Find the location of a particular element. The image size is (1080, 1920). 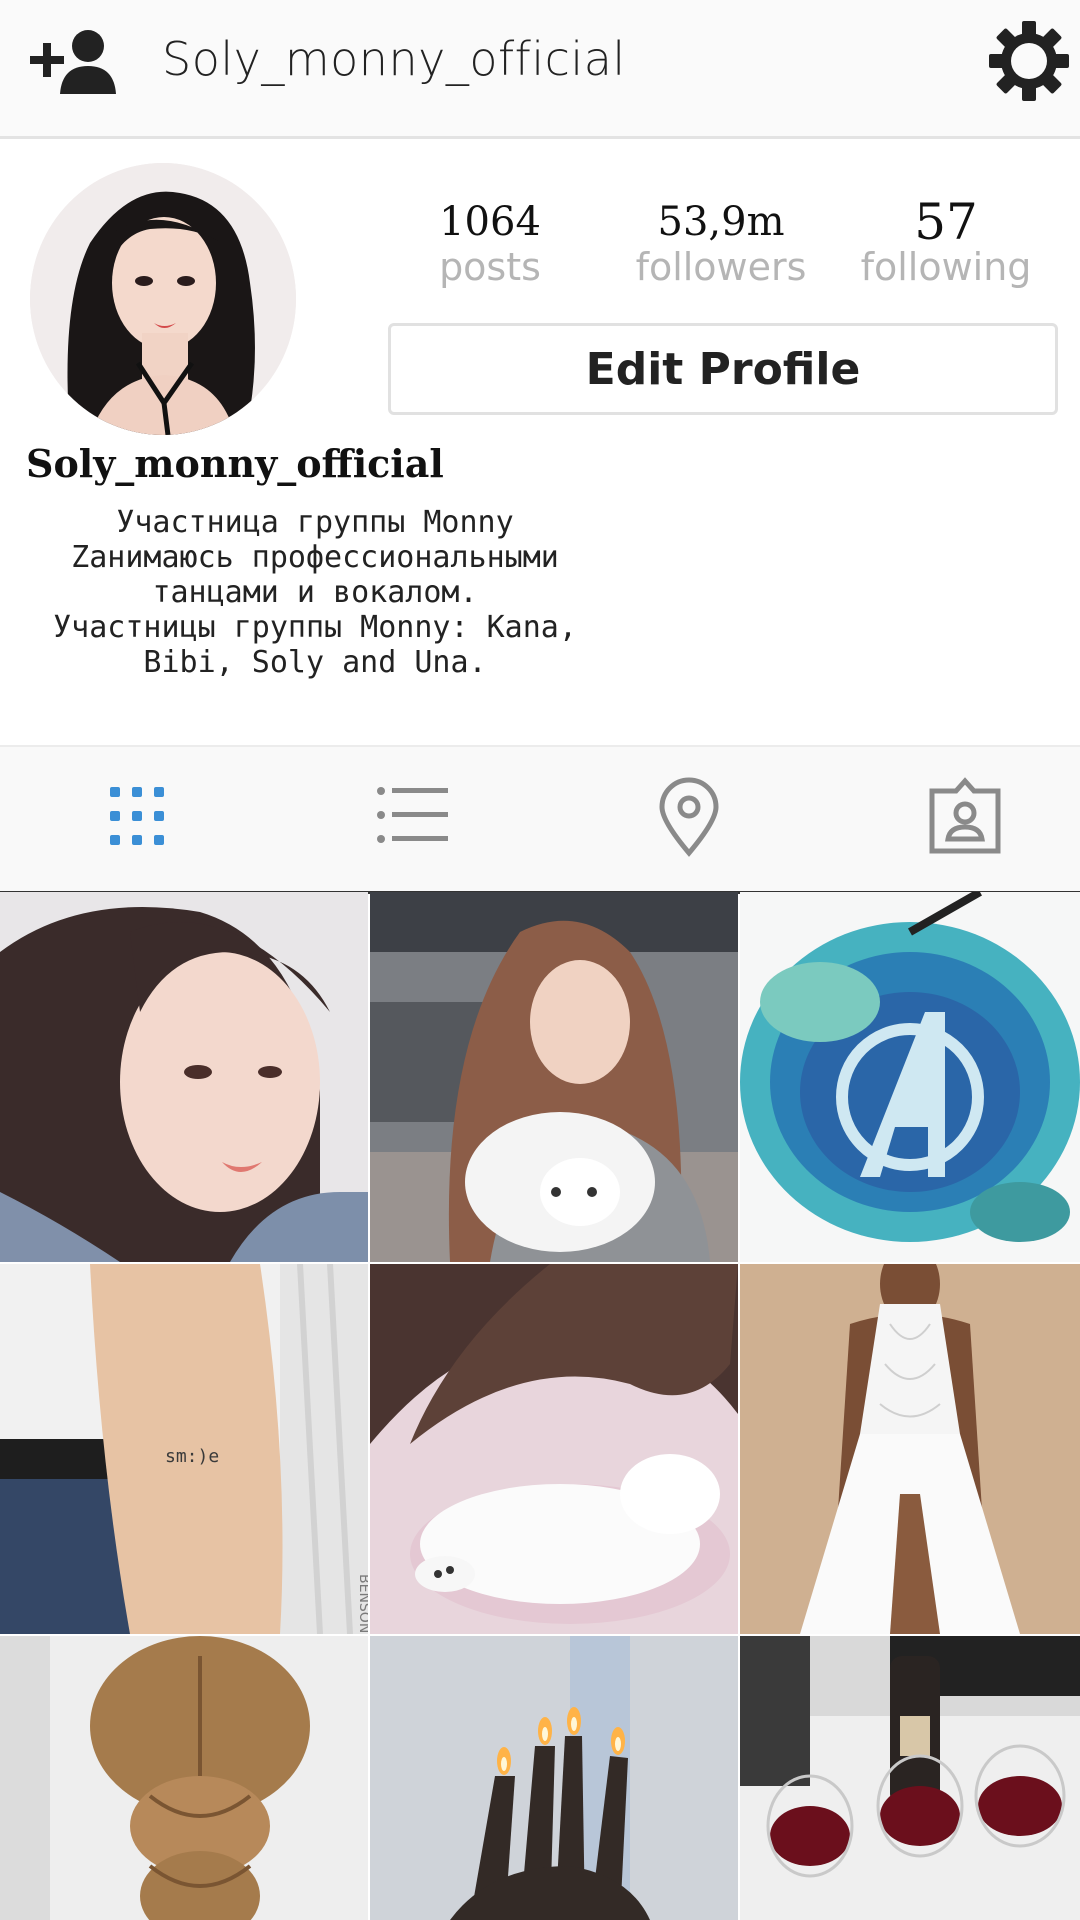

bio-line: Участницы группы Monny: Kana, is located at coordinates (315, 627).